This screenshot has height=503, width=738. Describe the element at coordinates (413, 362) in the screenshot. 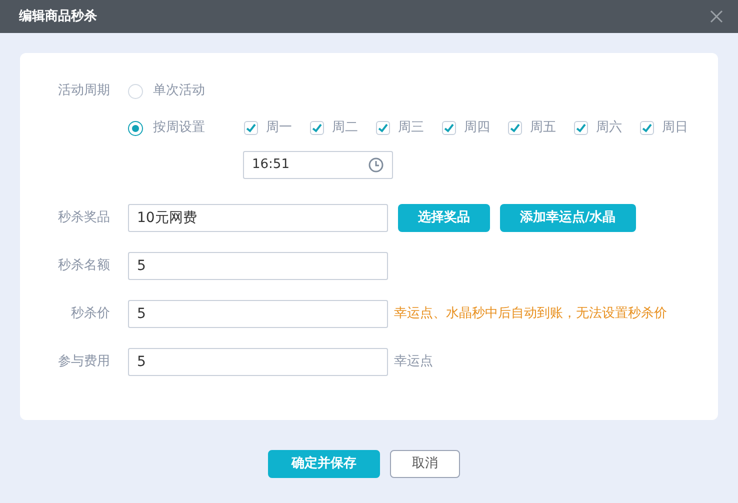

I see `field-note: 幸运点` at that location.